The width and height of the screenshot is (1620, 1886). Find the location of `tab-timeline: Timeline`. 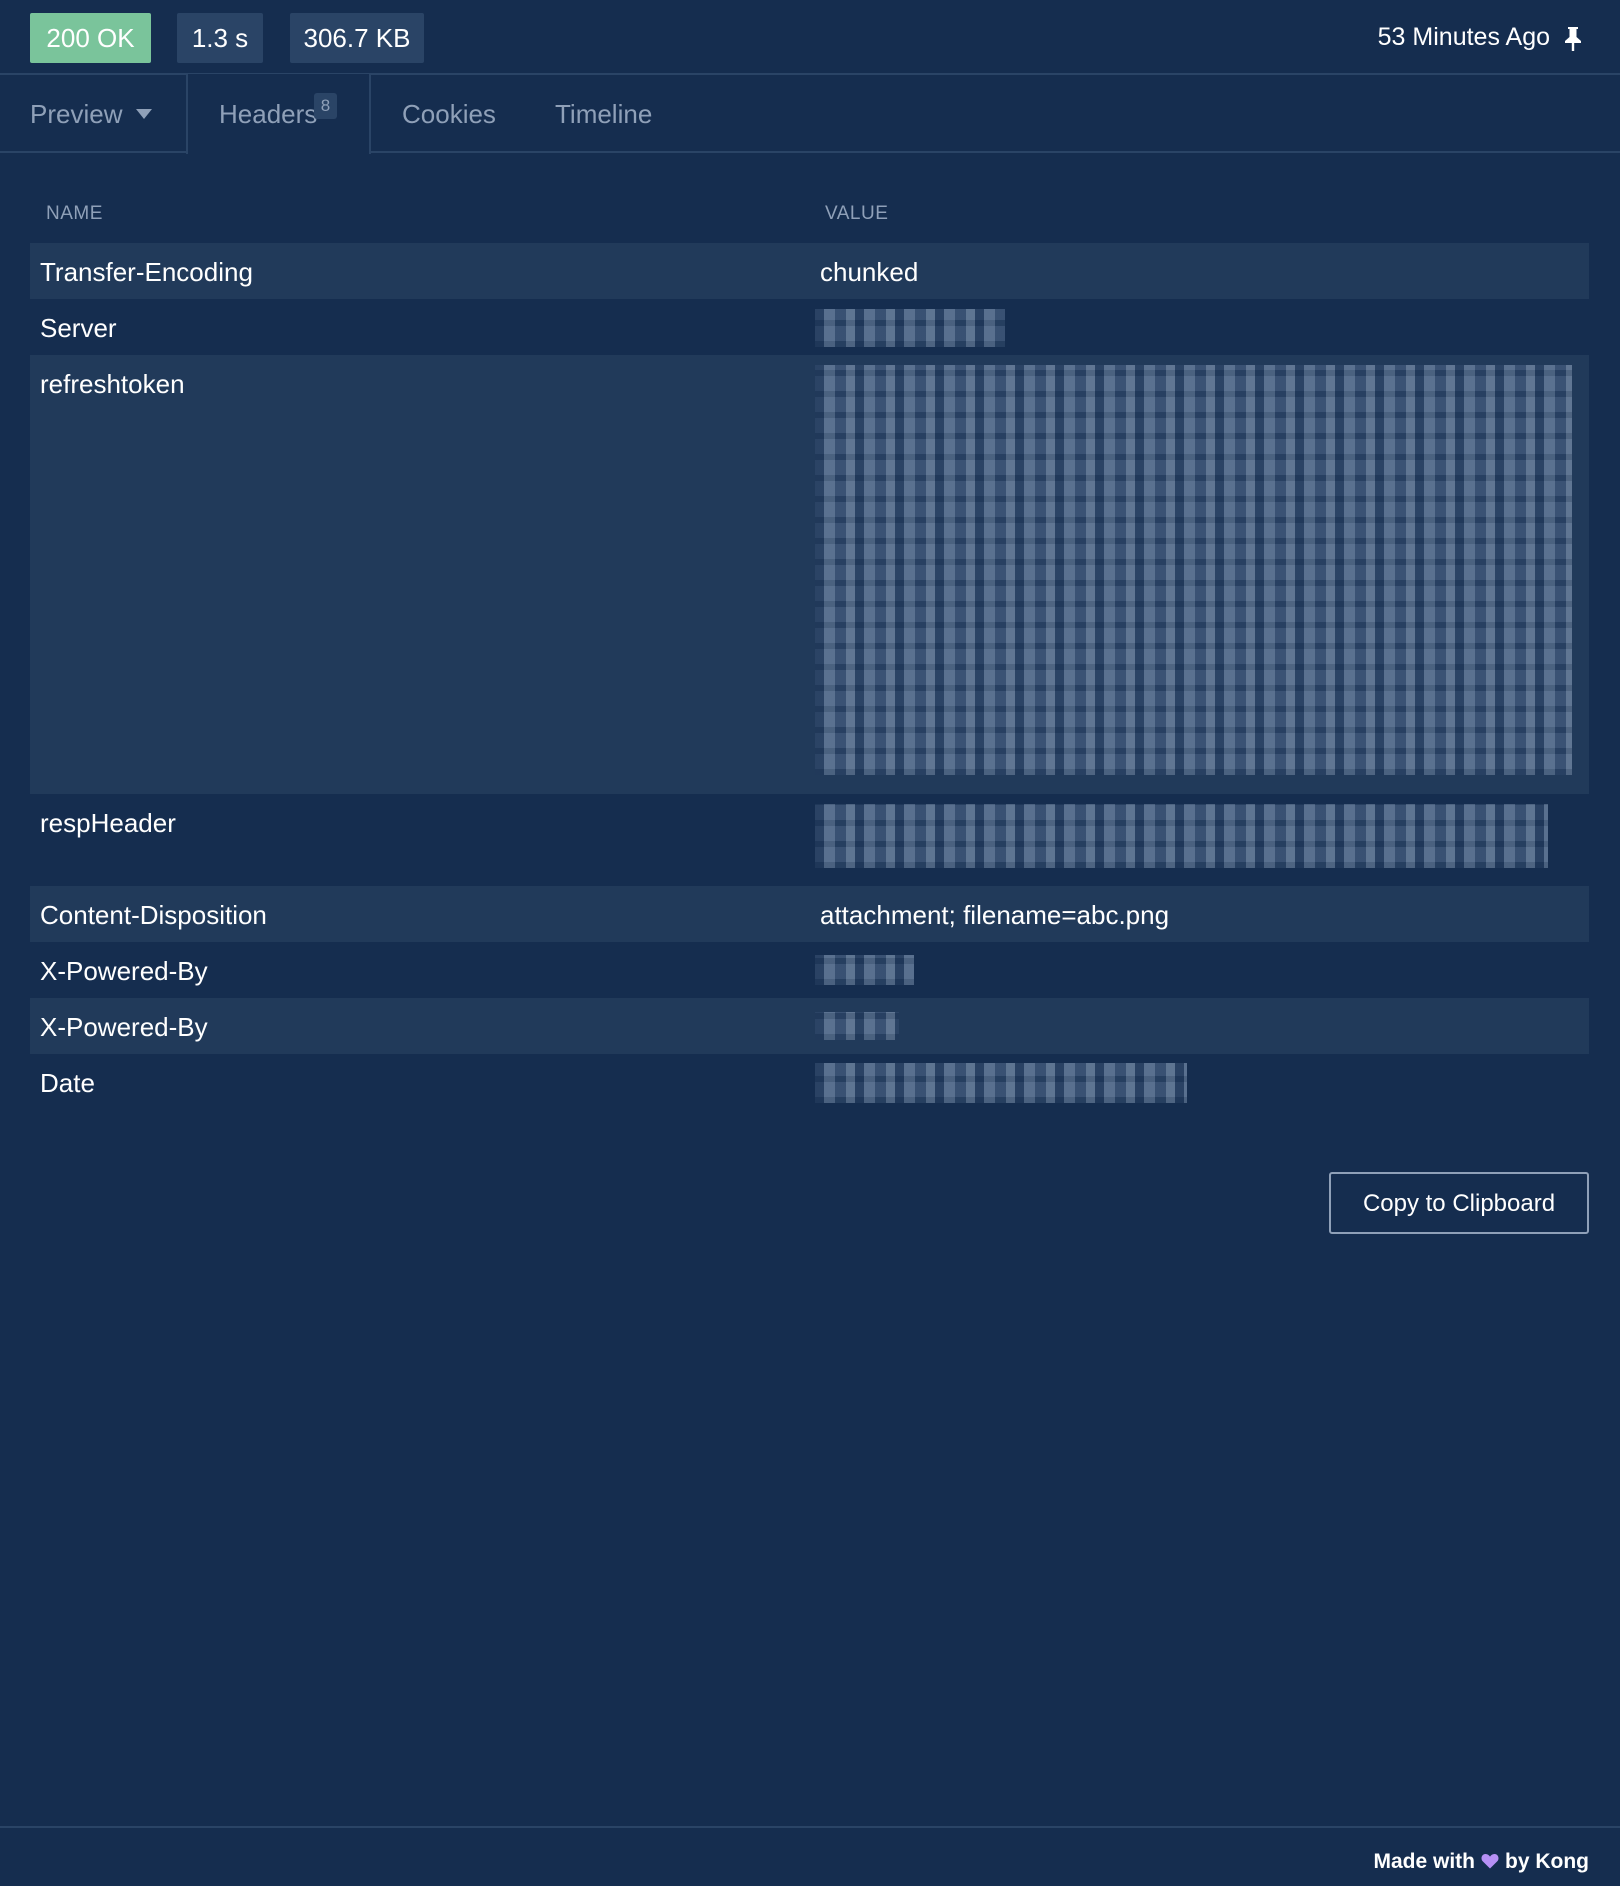

tab-timeline: Timeline is located at coordinates (603, 114).